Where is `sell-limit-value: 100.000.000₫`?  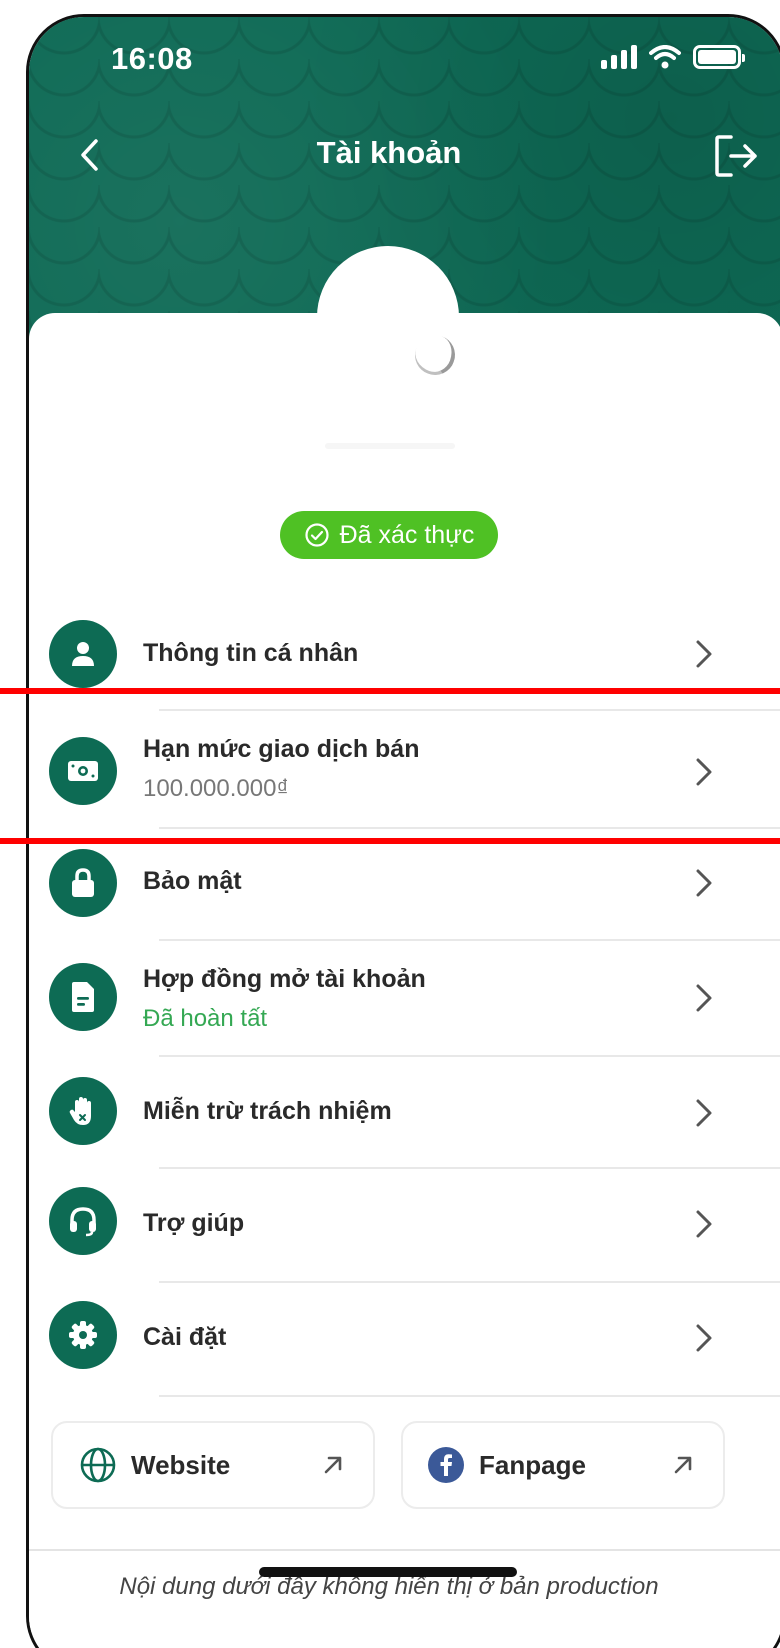 sell-limit-value: 100.000.000₫ is located at coordinates (216, 788).